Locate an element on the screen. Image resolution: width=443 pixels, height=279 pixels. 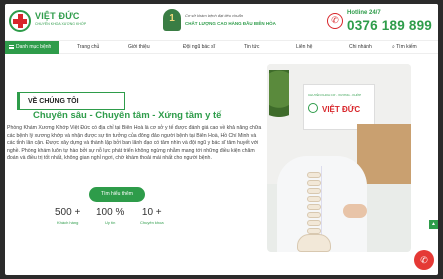
brand-subtitle: CHUYÊN KHOA XƯƠNG KHỚP is located at coordinates (61, 24).